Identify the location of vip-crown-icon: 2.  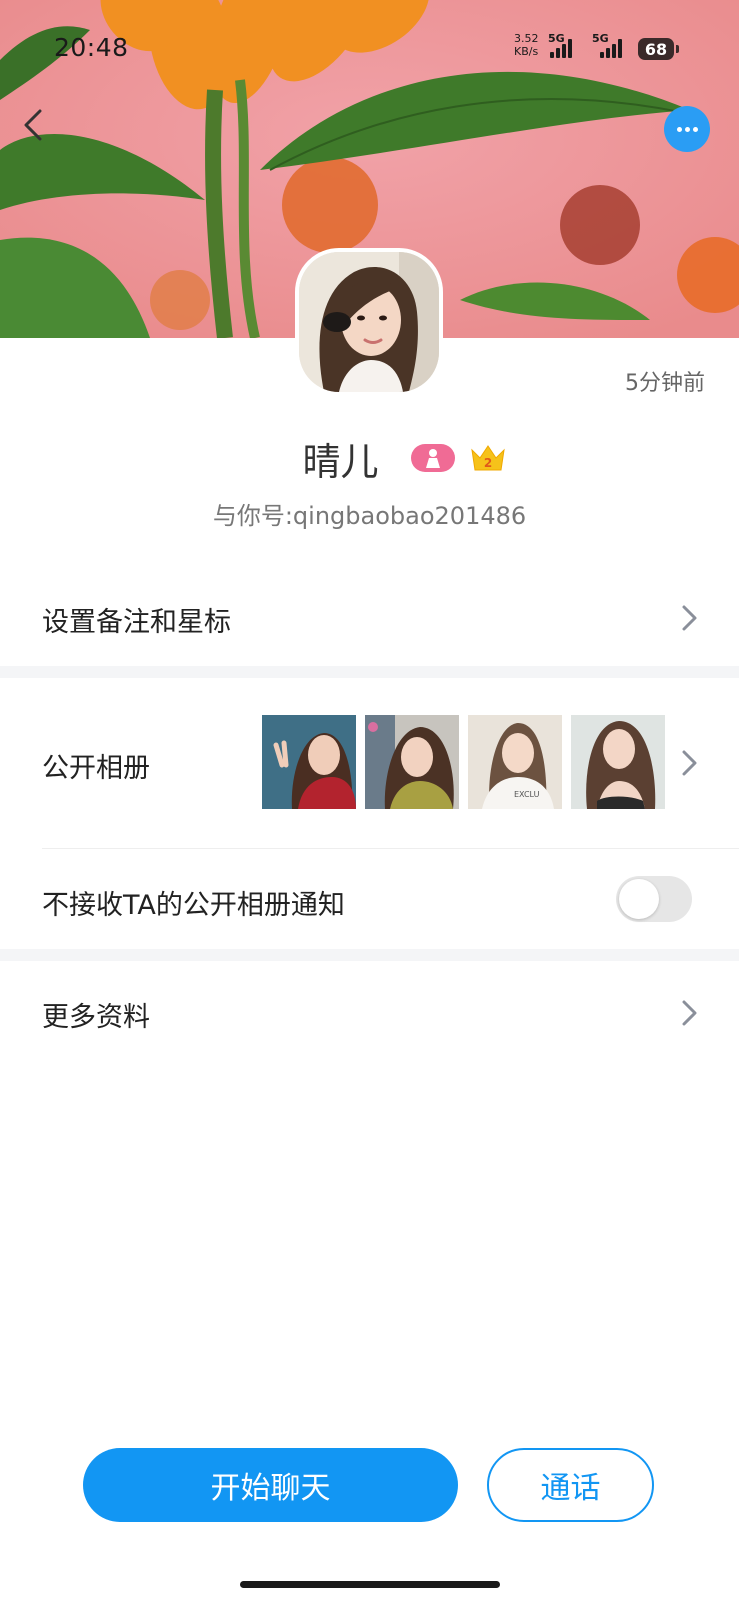
(488, 458).